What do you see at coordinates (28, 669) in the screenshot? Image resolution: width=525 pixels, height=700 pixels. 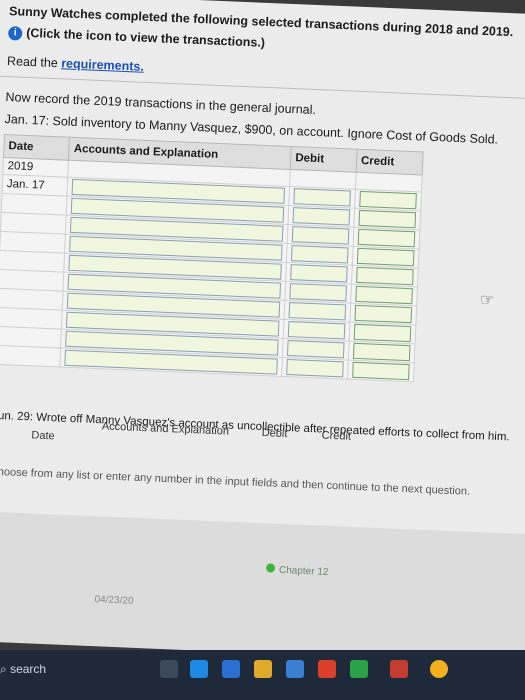 I see `search-label: search` at bounding box center [28, 669].